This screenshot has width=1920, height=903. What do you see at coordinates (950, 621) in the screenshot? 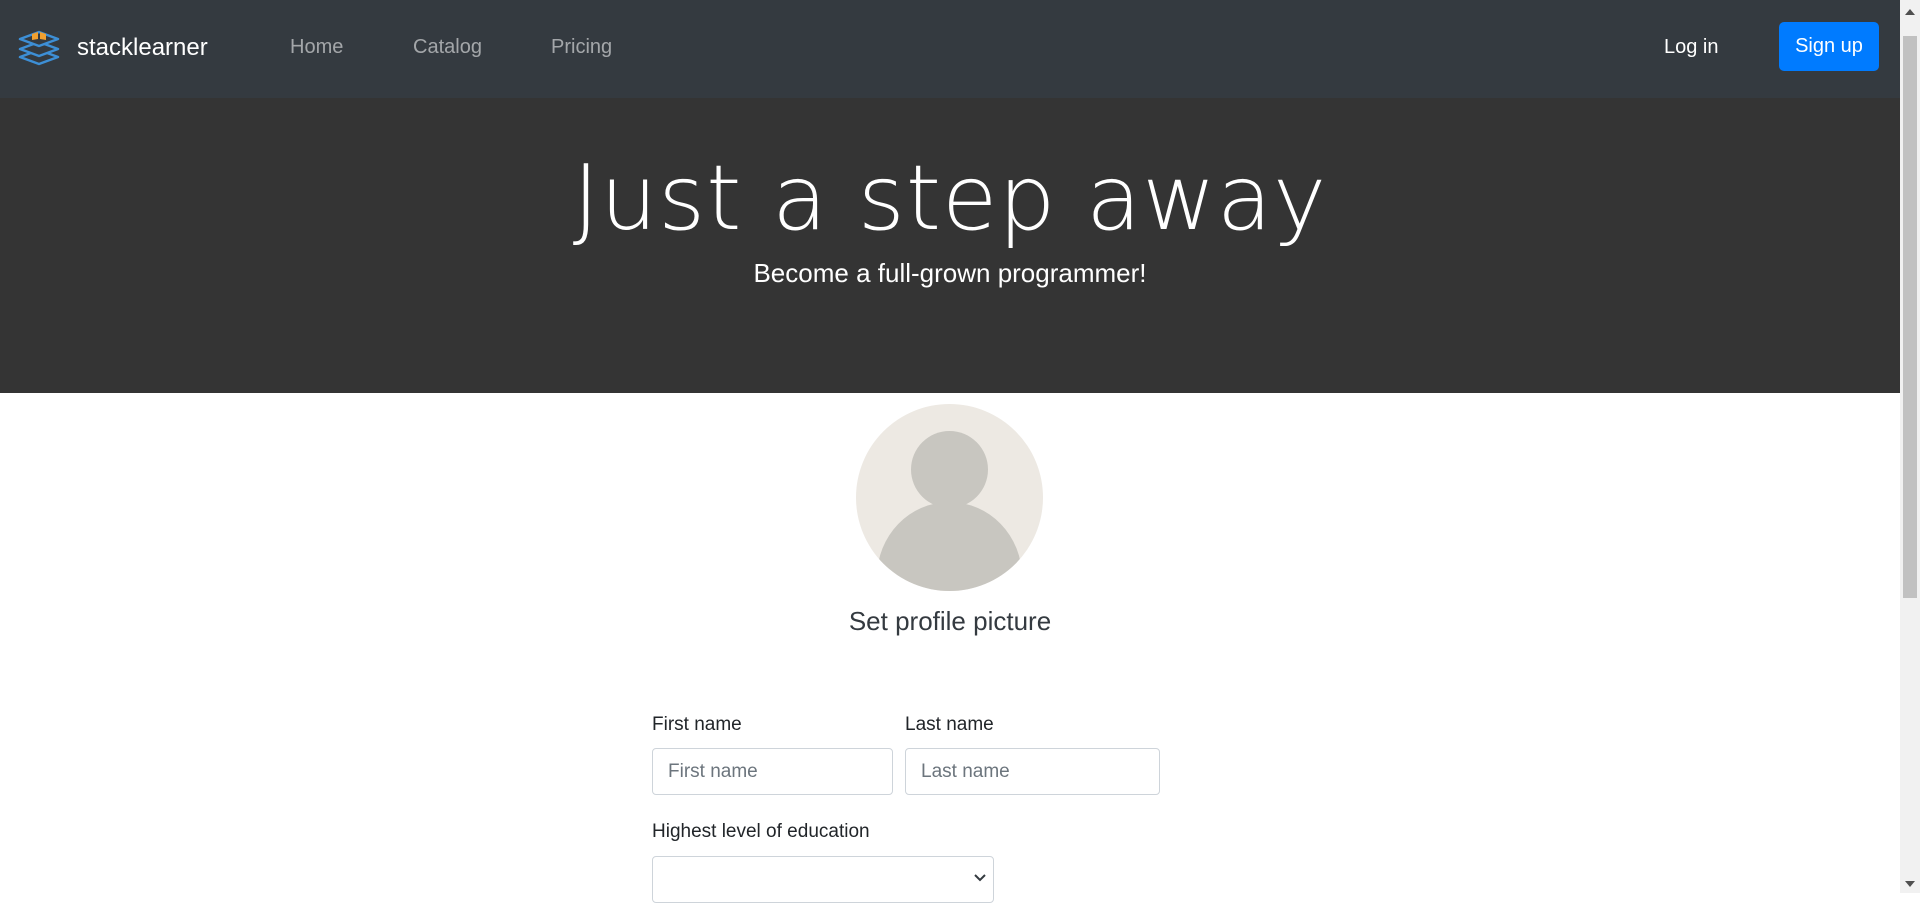
I see `set-profile-picture-link: Set profile picture` at bounding box center [950, 621].